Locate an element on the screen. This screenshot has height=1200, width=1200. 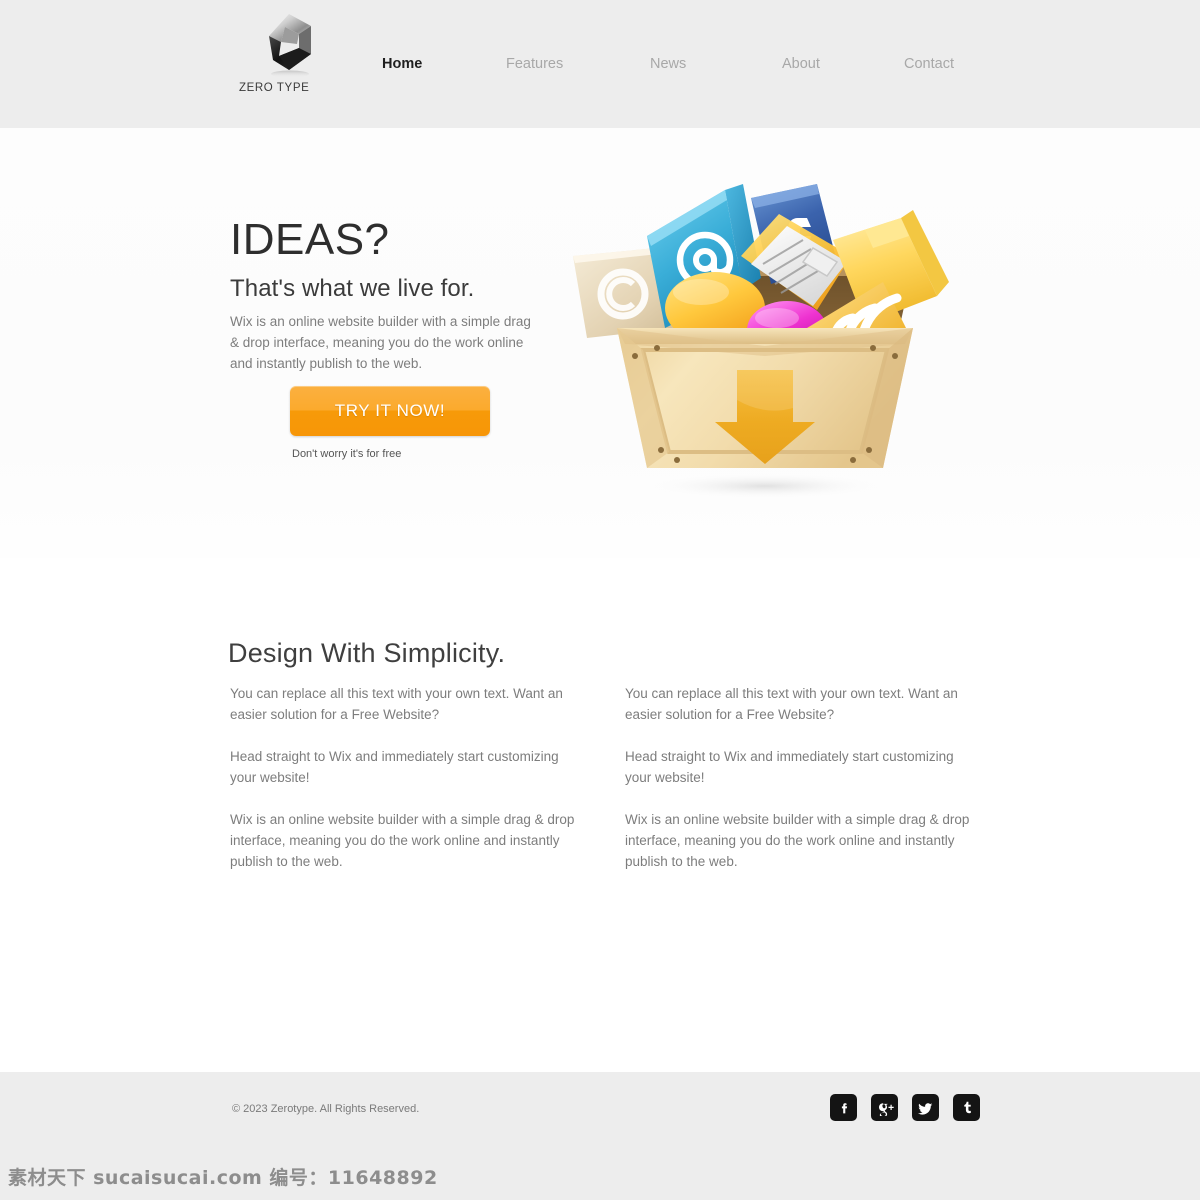
facebook-icon is located at coordinates (843, 1107).